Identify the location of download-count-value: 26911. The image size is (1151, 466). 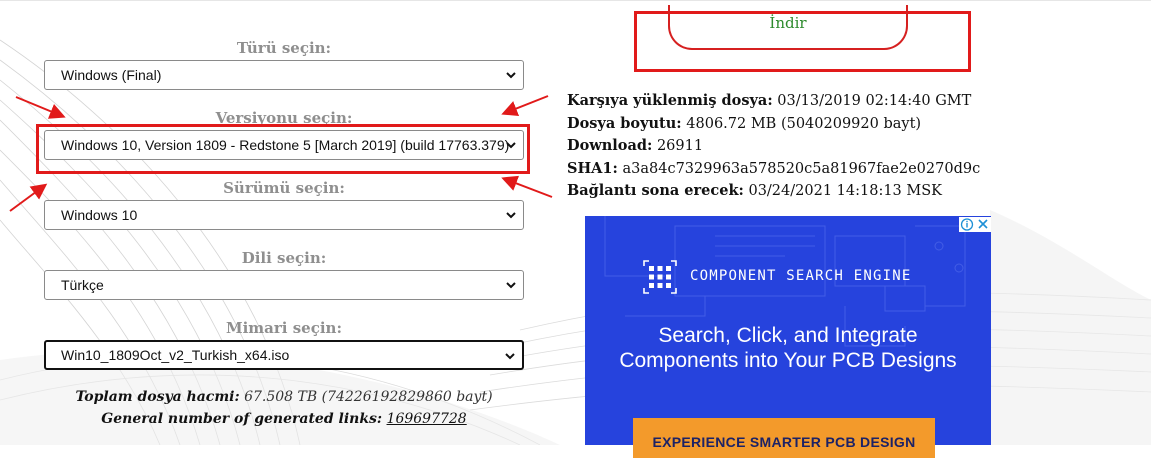
(680, 146).